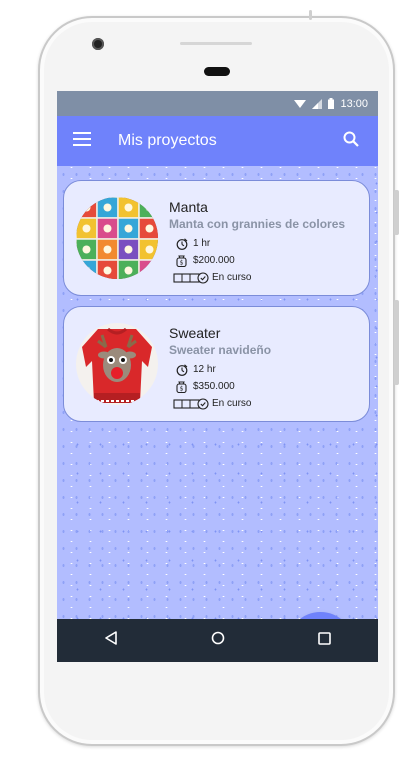  Describe the element at coordinates (204, 369) in the screenshot. I see `project-time: 12 hr` at that location.